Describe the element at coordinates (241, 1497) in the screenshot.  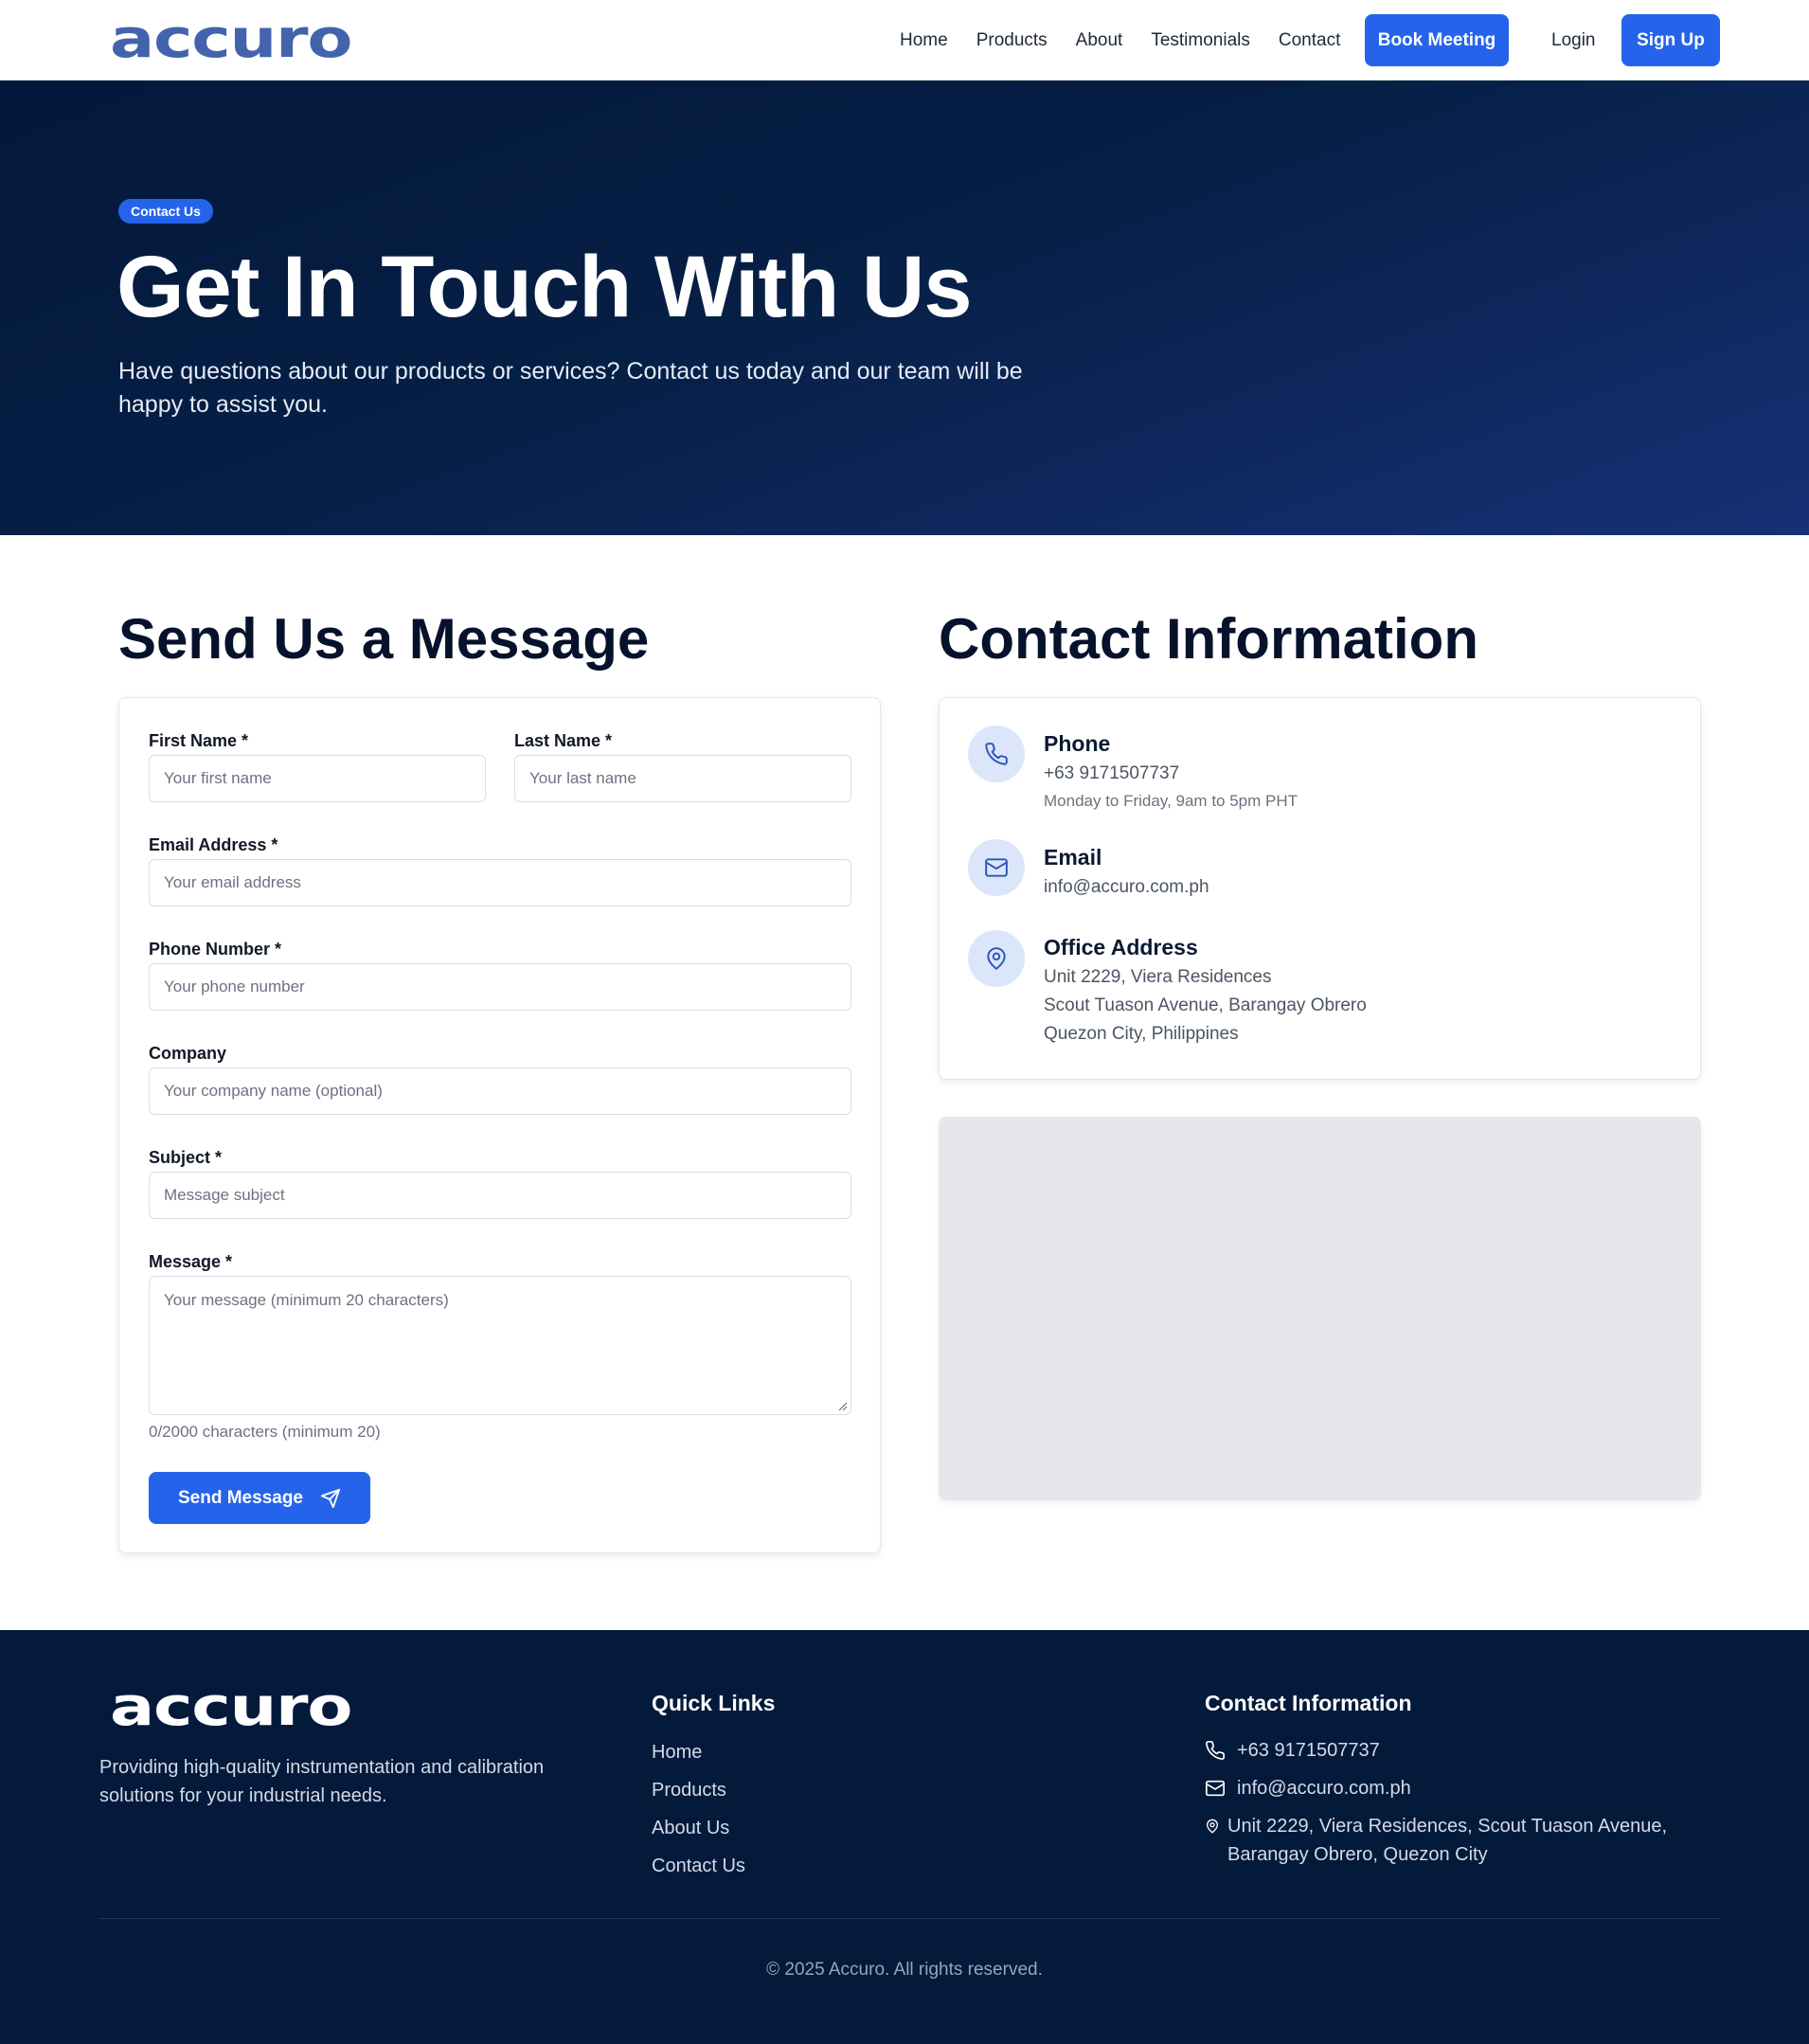
I see `send-message-label: Send Message` at that location.